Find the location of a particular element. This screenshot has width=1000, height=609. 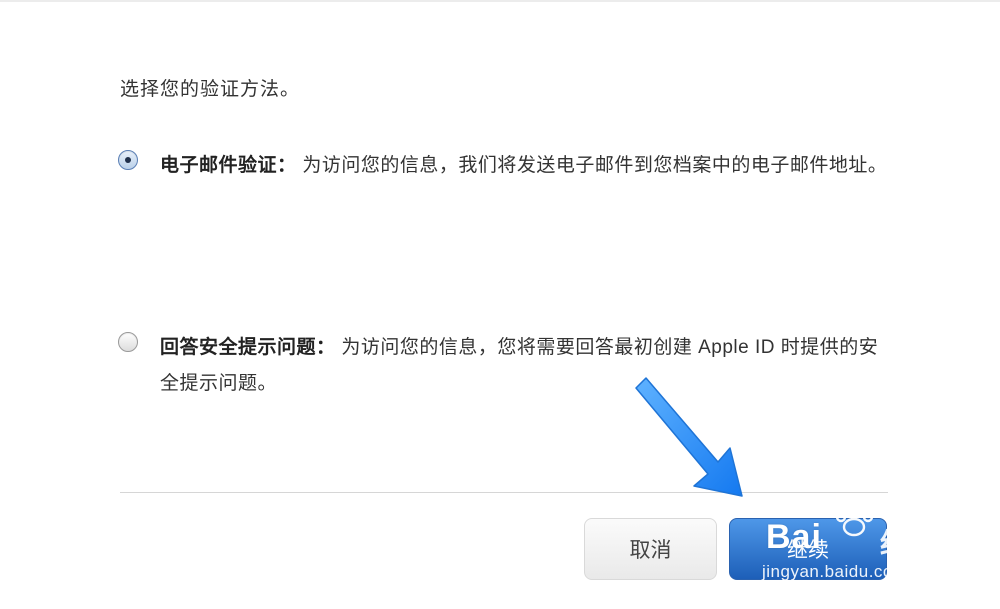

cancel-button: 取消 is located at coordinates (650, 549).